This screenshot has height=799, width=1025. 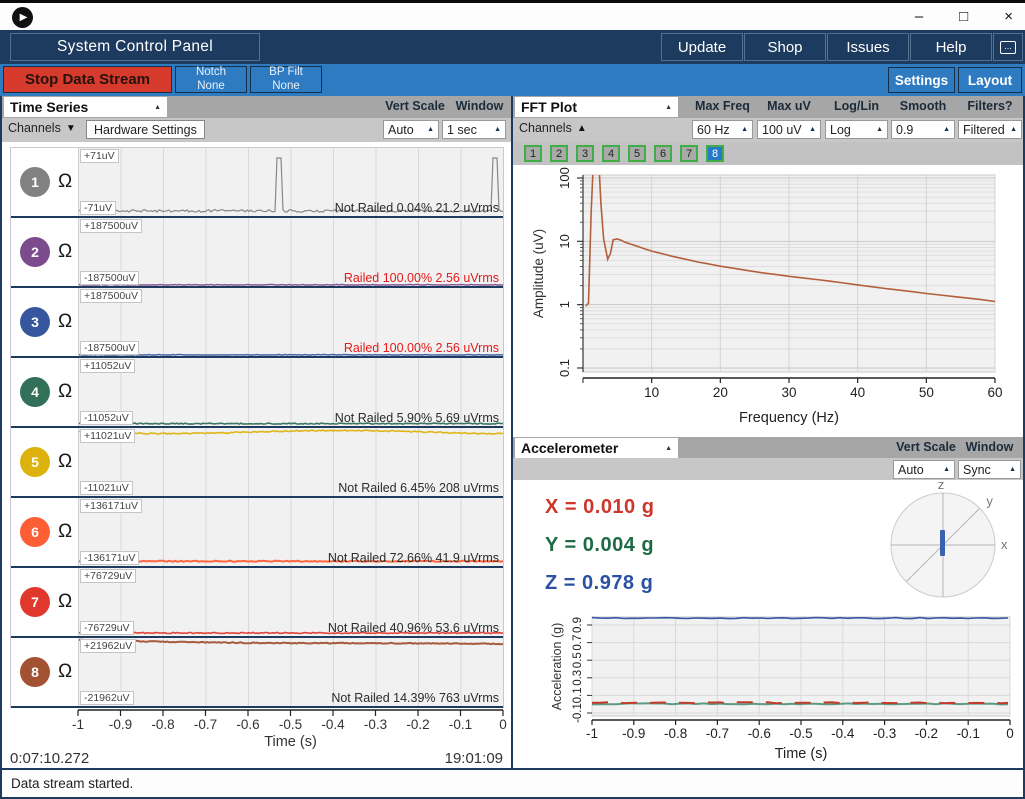 What do you see at coordinates (145, 129) in the screenshot?
I see `hardware-settings-button: Hardware Settings` at bounding box center [145, 129].